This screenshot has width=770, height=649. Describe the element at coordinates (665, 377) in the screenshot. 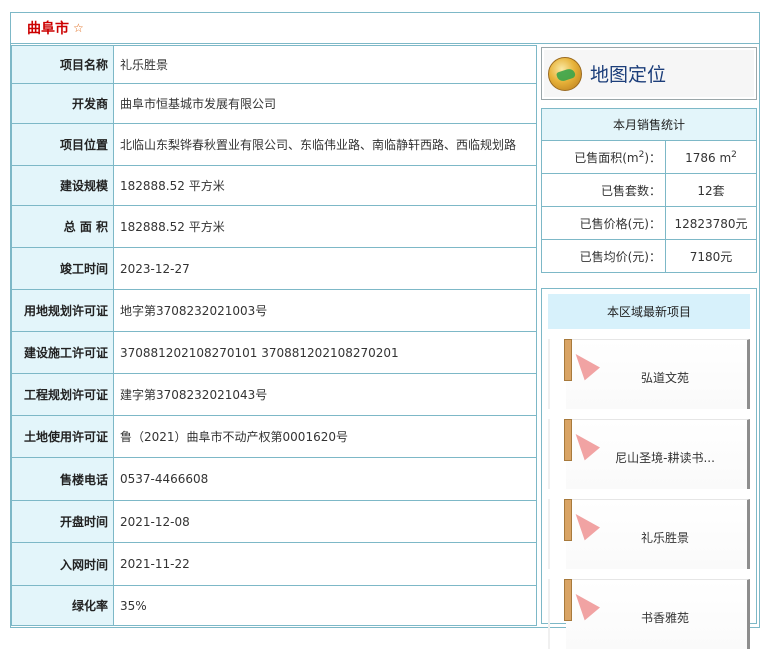

I see `project-name-link: 弘道文苑` at that location.